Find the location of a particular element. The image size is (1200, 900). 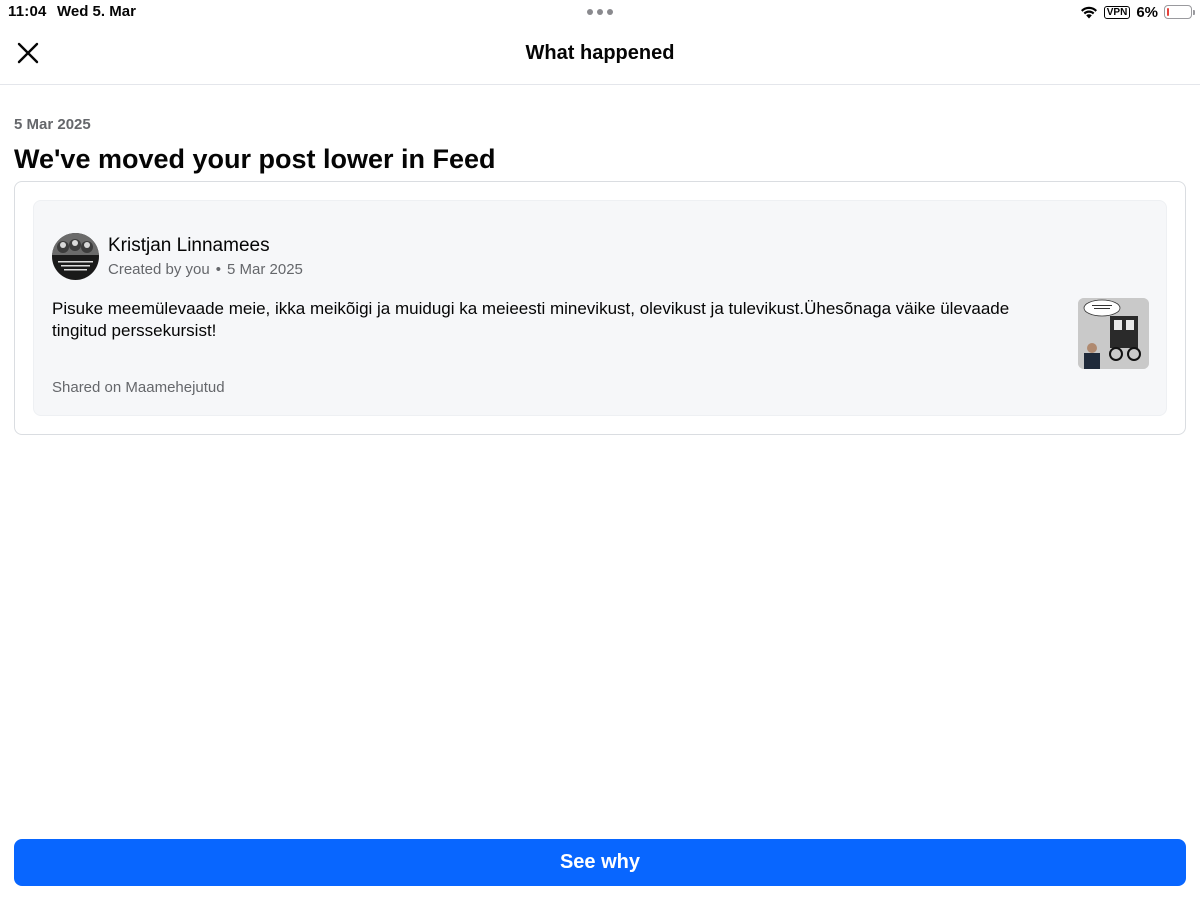

battery-percentage: 6% is located at coordinates (1147, 12).